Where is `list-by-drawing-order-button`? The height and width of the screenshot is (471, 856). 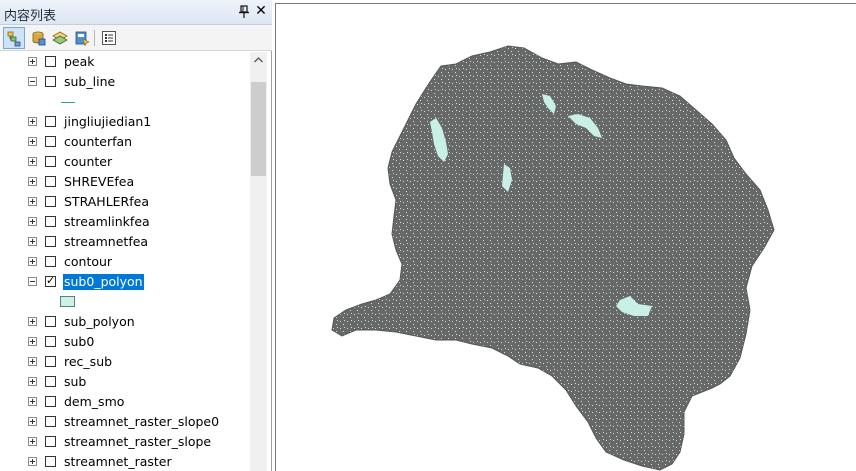 list-by-drawing-order-button is located at coordinates (14, 38).